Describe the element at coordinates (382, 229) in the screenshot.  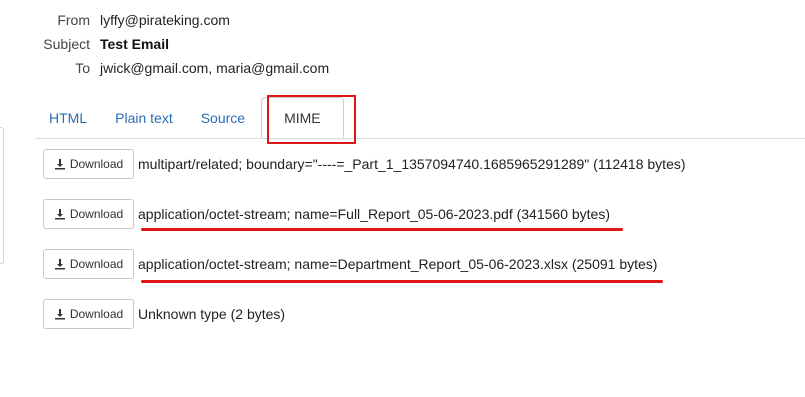
I see `pdf-part-underline` at that location.